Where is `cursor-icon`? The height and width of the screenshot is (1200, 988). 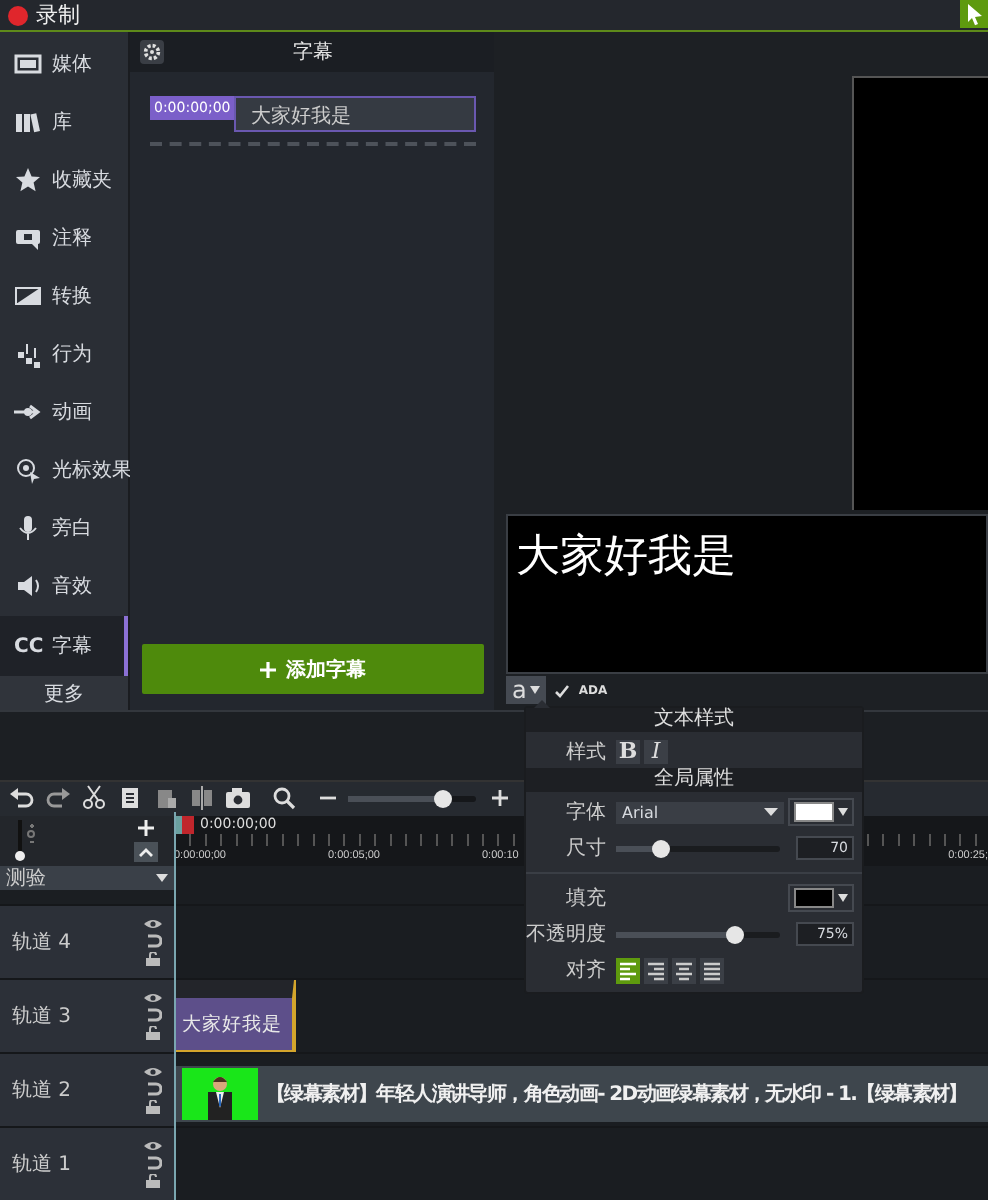 cursor-icon is located at coordinates (28, 469).